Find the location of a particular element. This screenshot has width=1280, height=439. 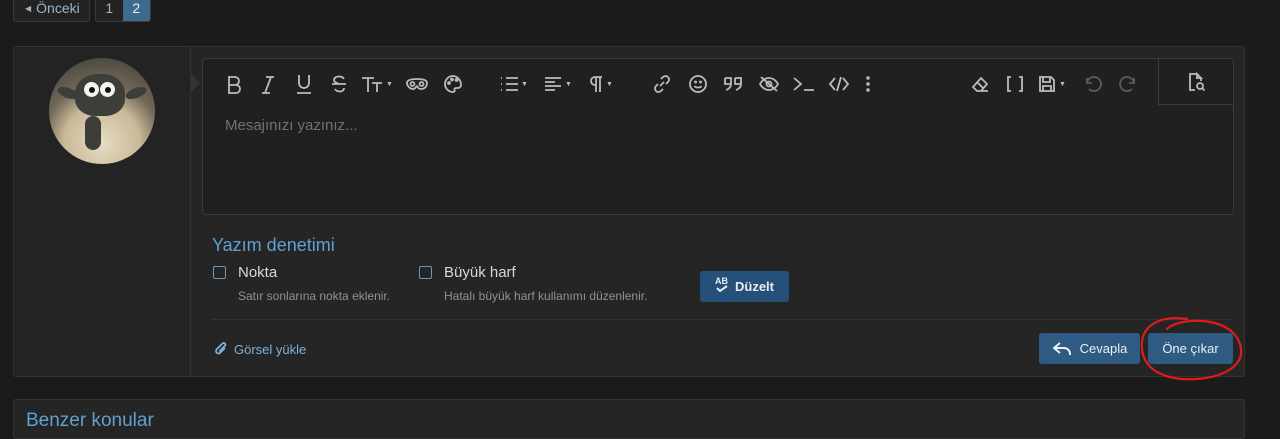

buyuk-harf-checkbox is located at coordinates (425, 272).